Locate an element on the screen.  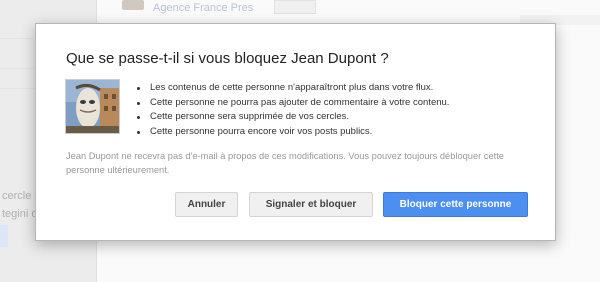
background-agency-name: Agence France Pres is located at coordinates (203, 8).